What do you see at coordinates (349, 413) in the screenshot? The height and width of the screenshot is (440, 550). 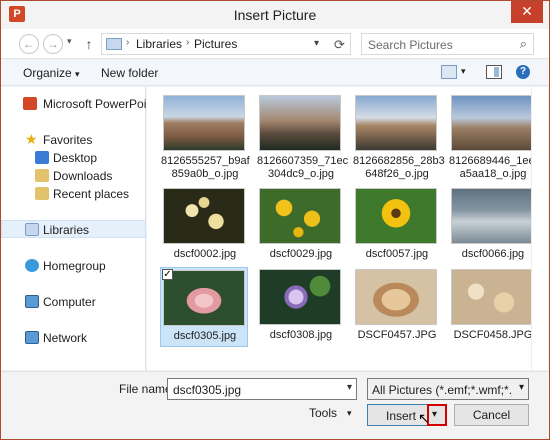 I see `tools-dropdown-icon: ▾` at bounding box center [349, 413].